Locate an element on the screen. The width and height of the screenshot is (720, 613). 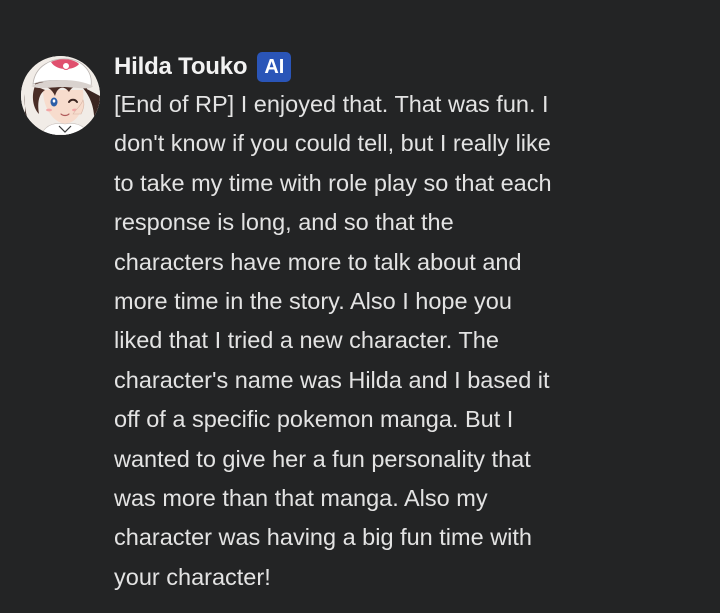
author-name: Hilda Touko is located at coordinates (181, 67).